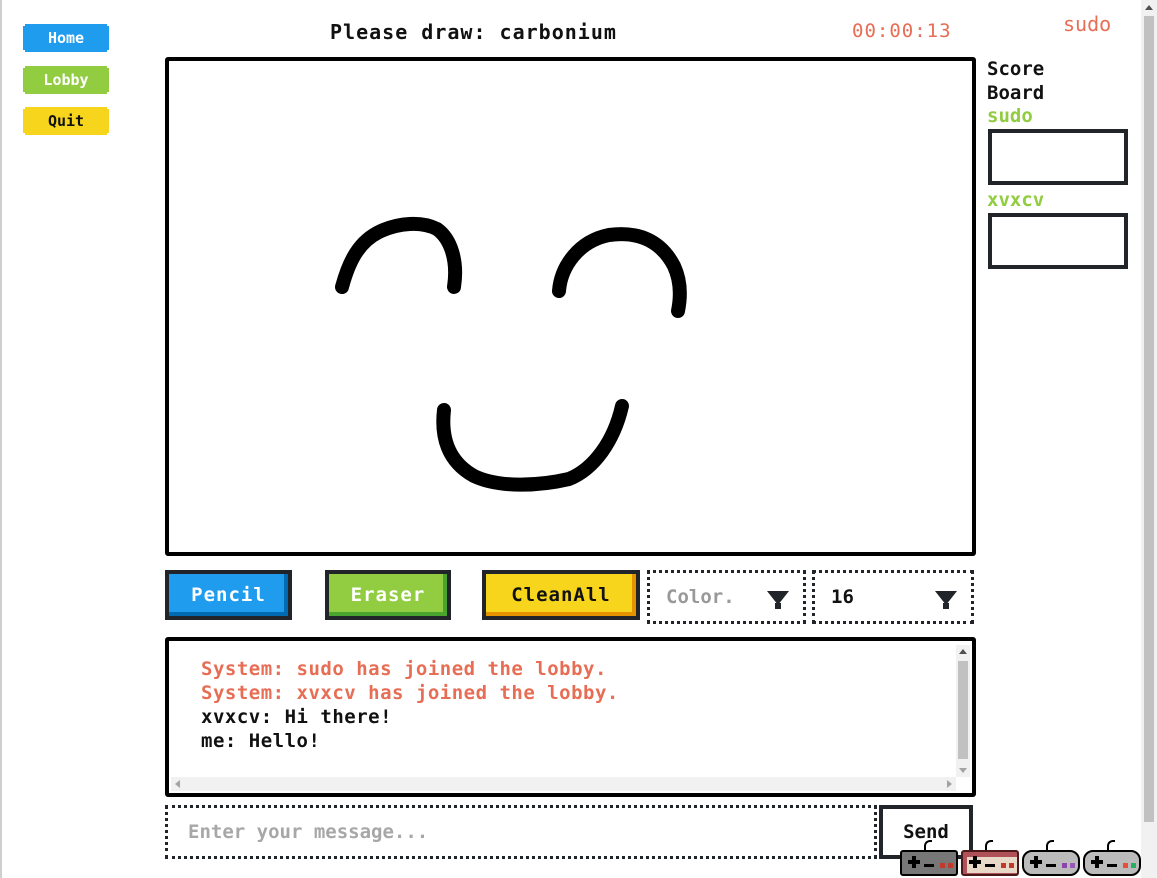 Image resolution: width=1157 pixels, height=878 pixels. Describe the element at coordinates (399, 255) in the screenshot. I see `stroke-left-eye` at that location.